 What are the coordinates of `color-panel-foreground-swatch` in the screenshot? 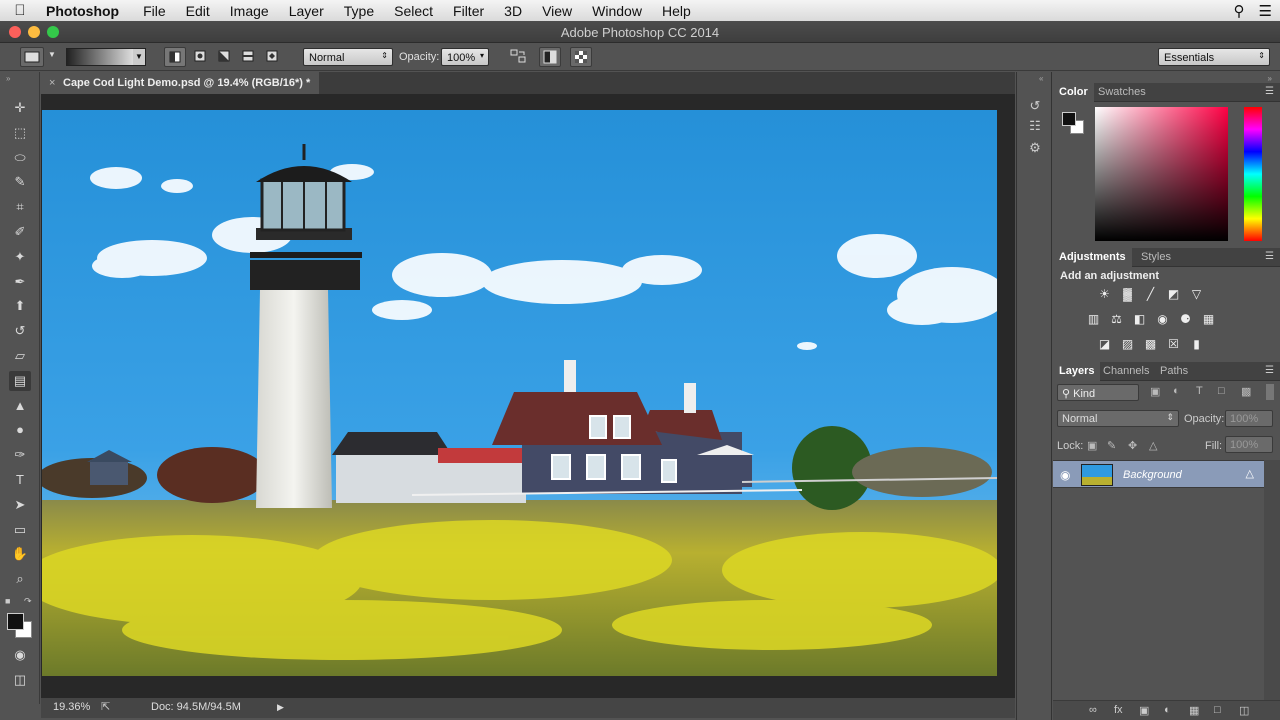 It's located at (1069, 119).